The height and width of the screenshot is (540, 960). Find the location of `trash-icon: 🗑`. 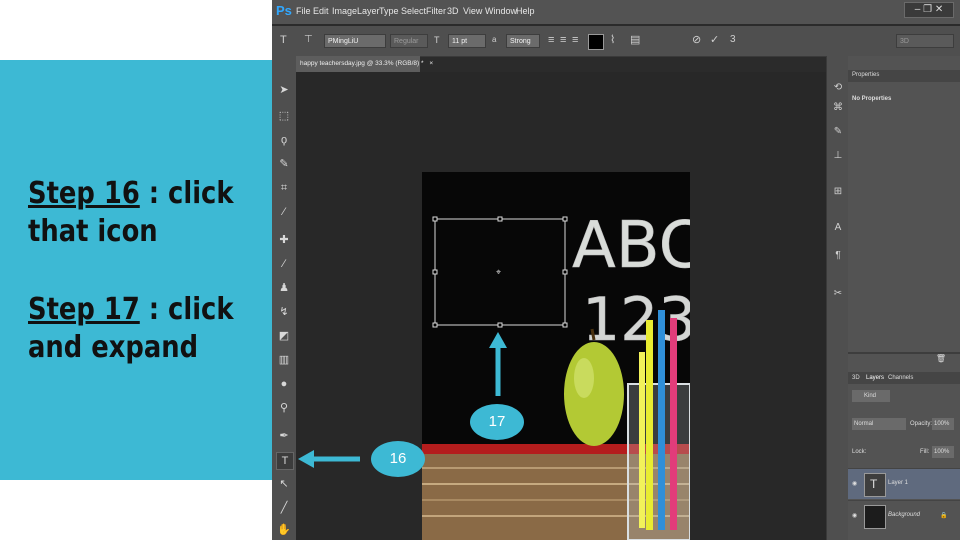

trash-icon: 🗑 is located at coordinates (941, 358).